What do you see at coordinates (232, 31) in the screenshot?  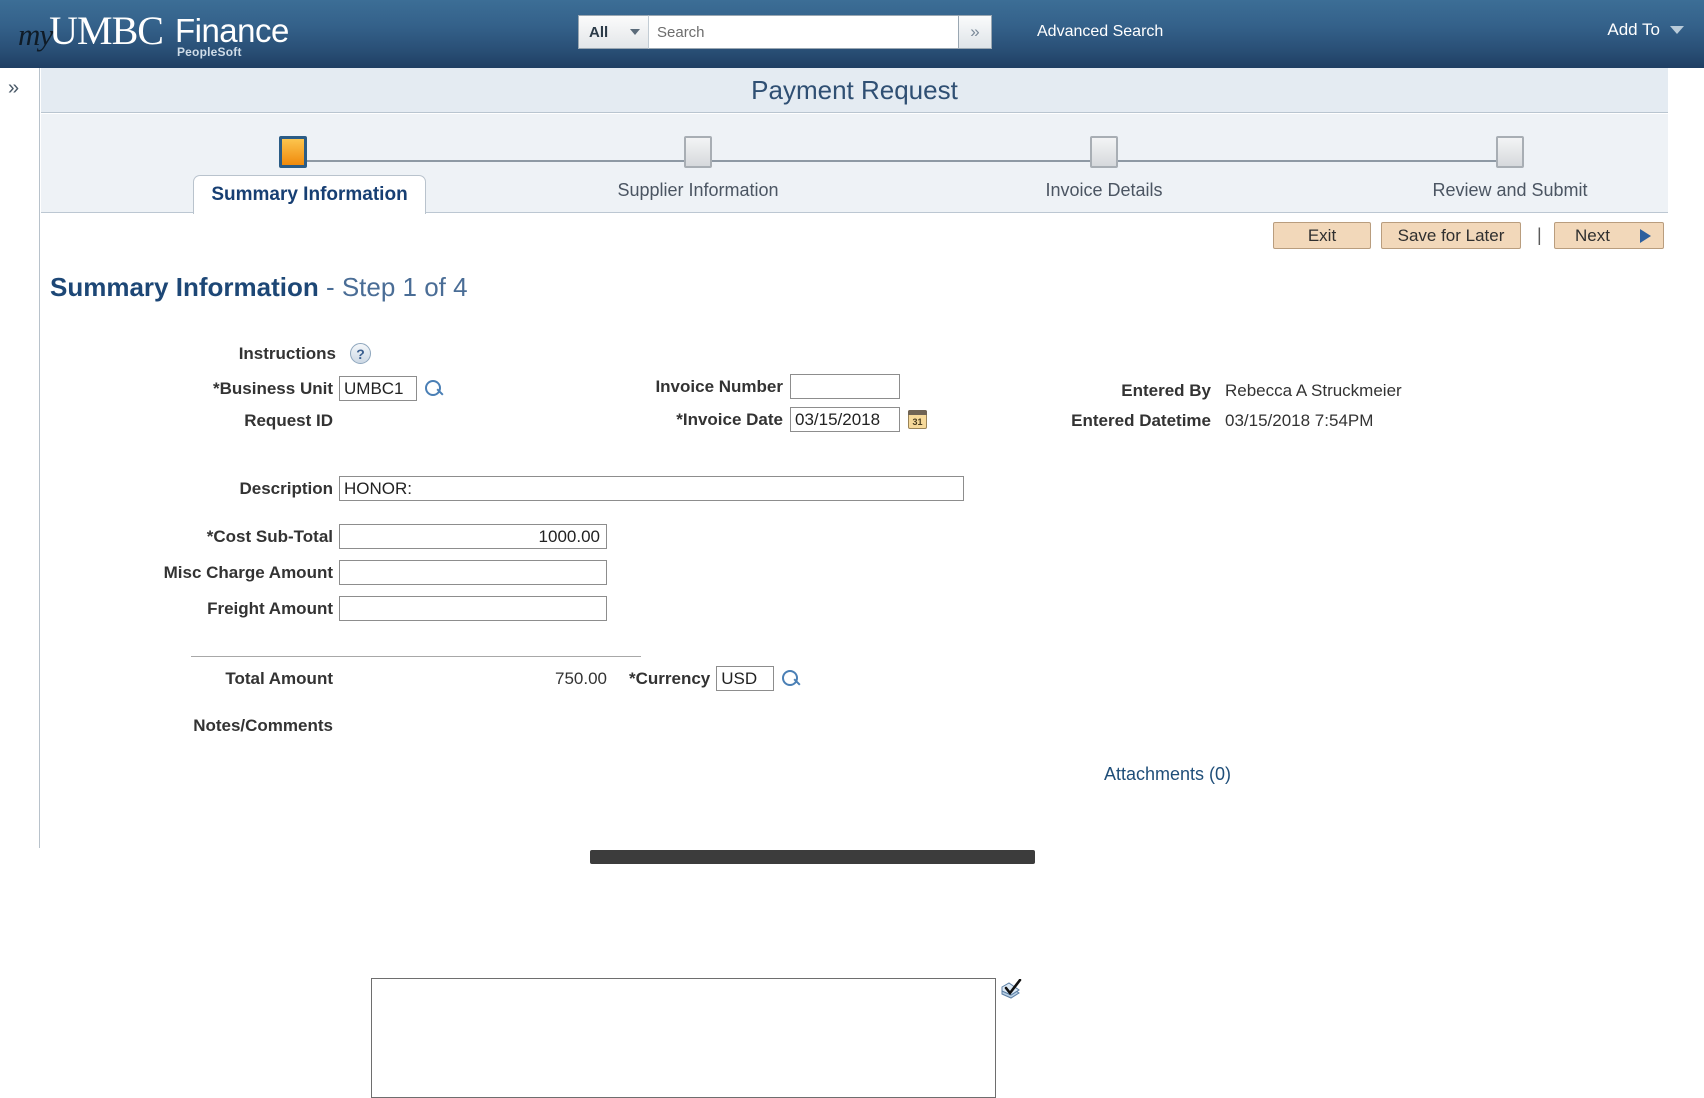 I see `logo-finance-text: Finance` at bounding box center [232, 31].